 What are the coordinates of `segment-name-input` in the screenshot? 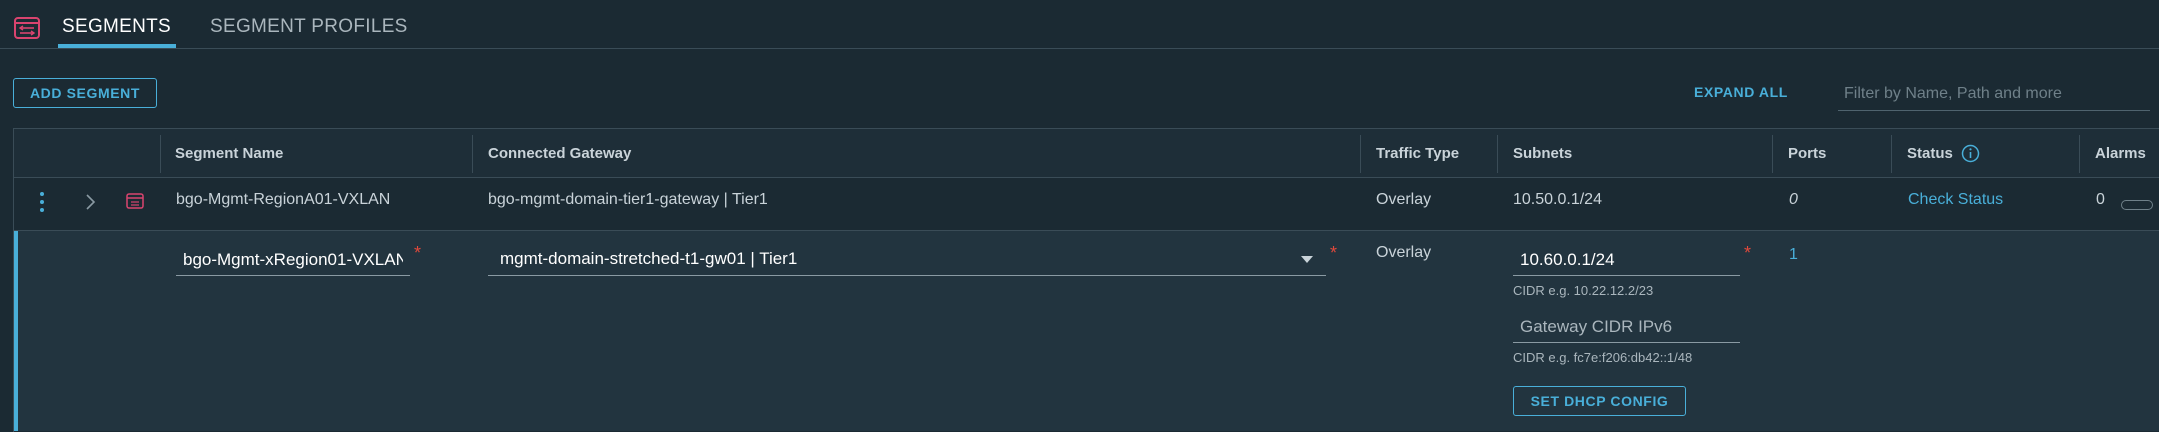 It's located at (293, 260).